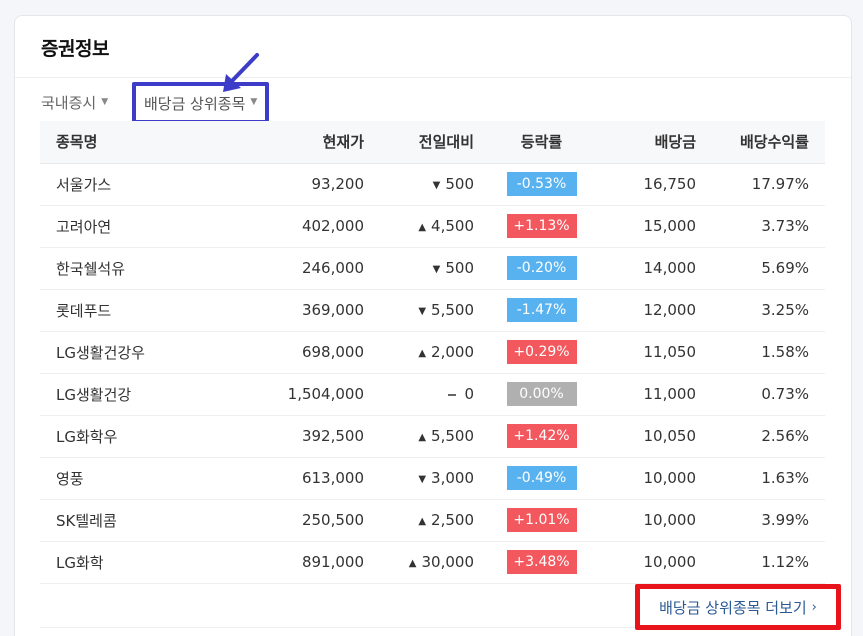  I want to click on table-row: 고려아연 402,000 ▲ 4,500 +1.13% 15,000 3.73%, so click(432, 226).